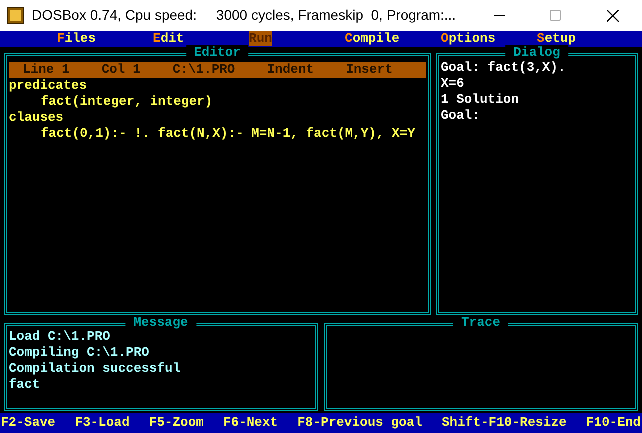 The width and height of the screenshot is (642, 433). Describe the element at coordinates (613, 16) in the screenshot. I see `close-icon` at that location.